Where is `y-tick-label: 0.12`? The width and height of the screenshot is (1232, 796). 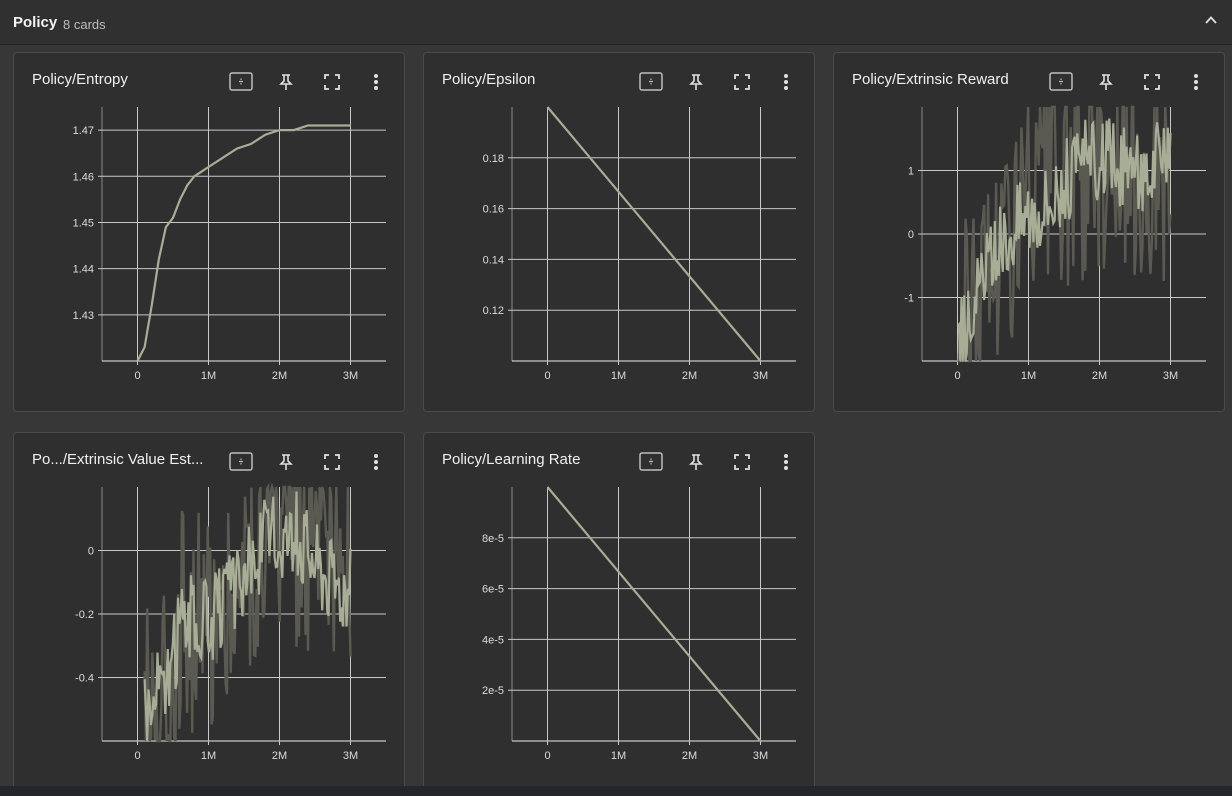 y-tick-label: 0.12 is located at coordinates (493, 311).